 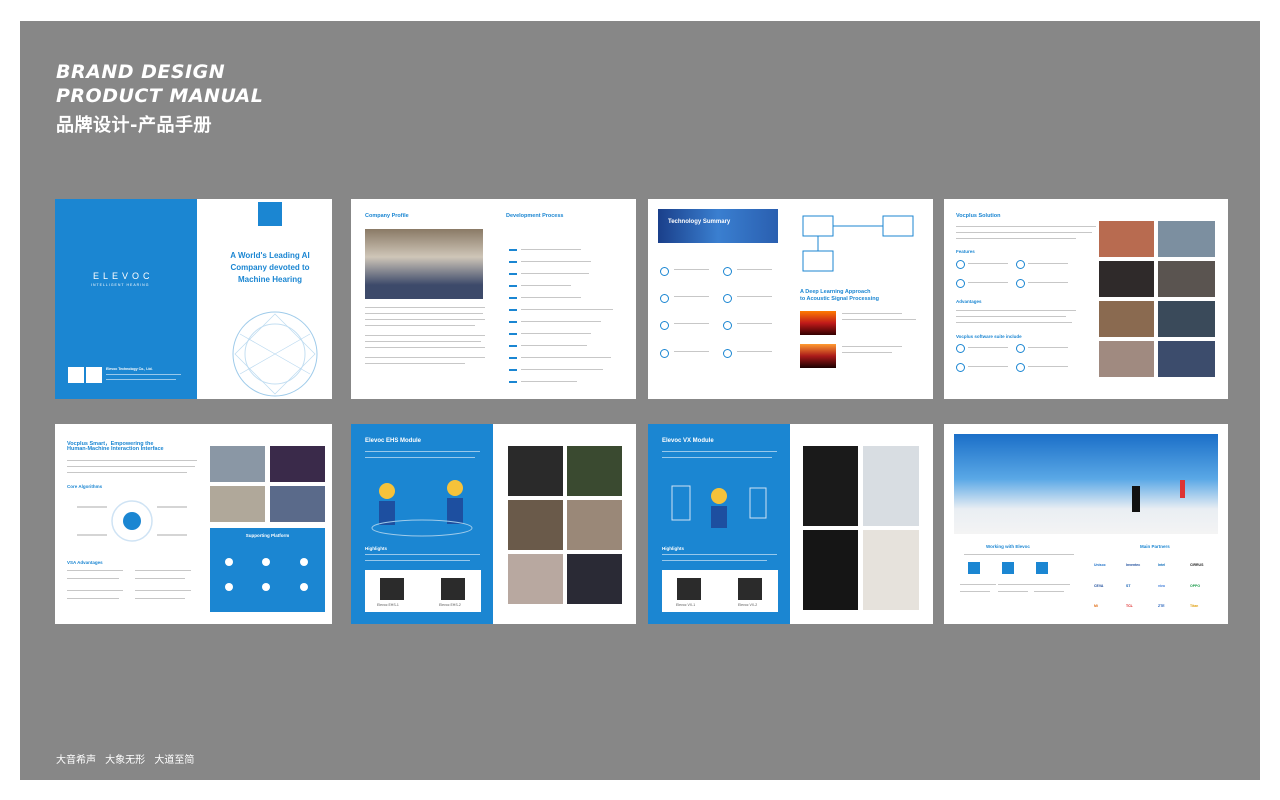 What do you see at coordinates (120, 285) in the screenshot?
I see `cover-logo-sub: INTELLIGENT HEARING` at bounding box center [120, 285].